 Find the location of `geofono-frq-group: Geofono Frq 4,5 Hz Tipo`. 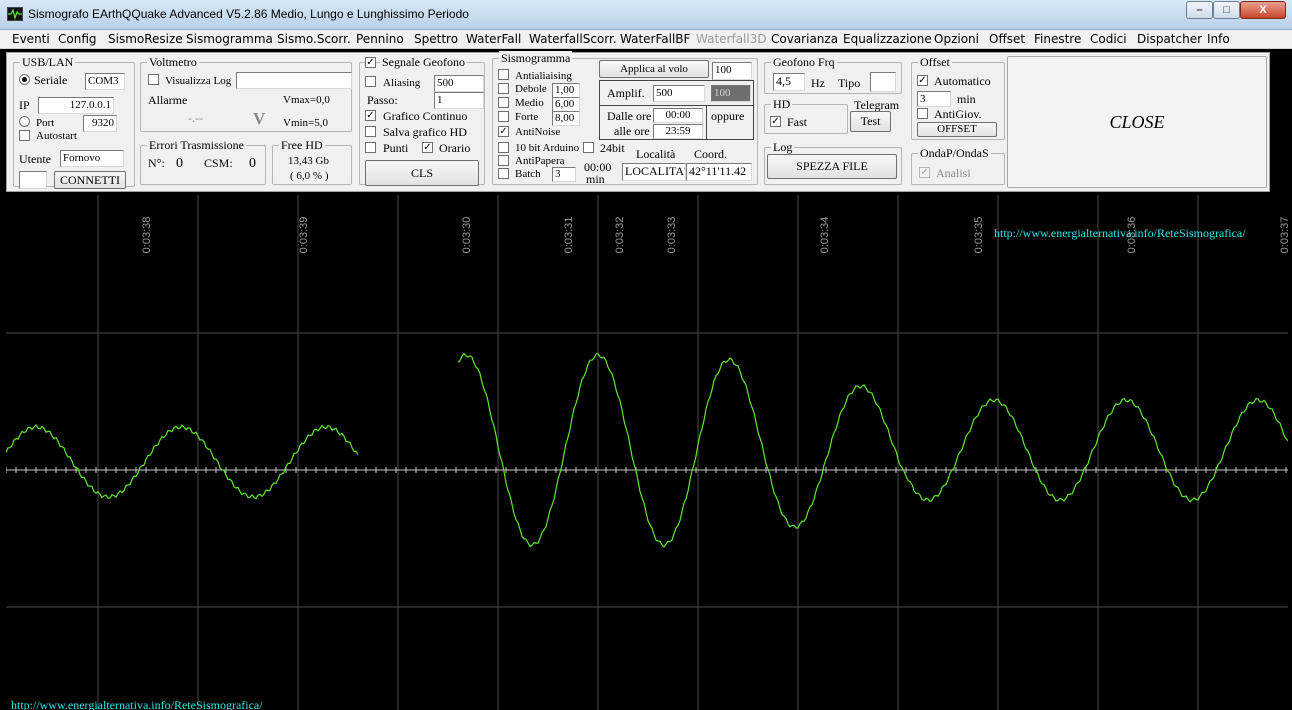

geofono-frq-group: Geofono Frq 4,5 Hz Tipo is located at coordinates (833, 74).